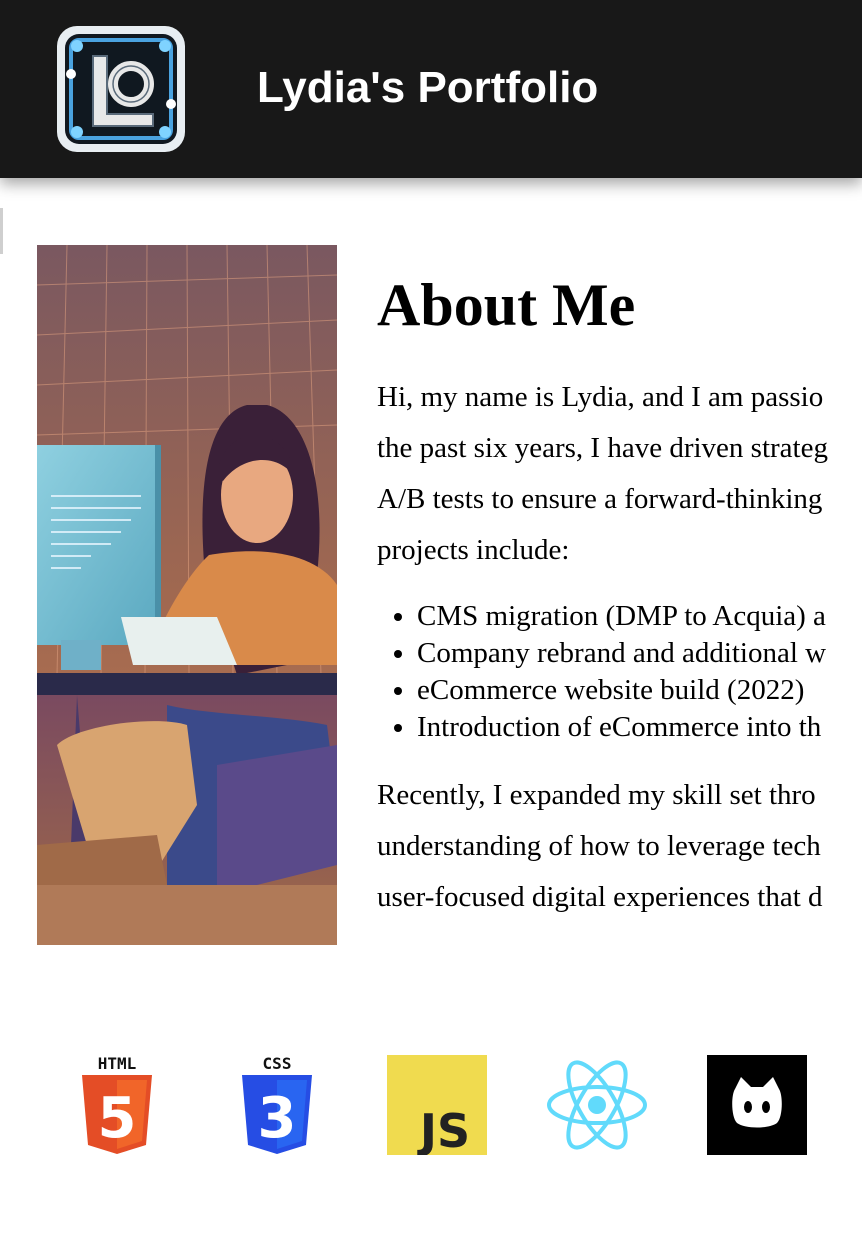 The width and height of the screenshot is (862, 1248). Describe the element at coordinates (277, 1118) in the screenshot. I see `svg-text: 3` at that location.